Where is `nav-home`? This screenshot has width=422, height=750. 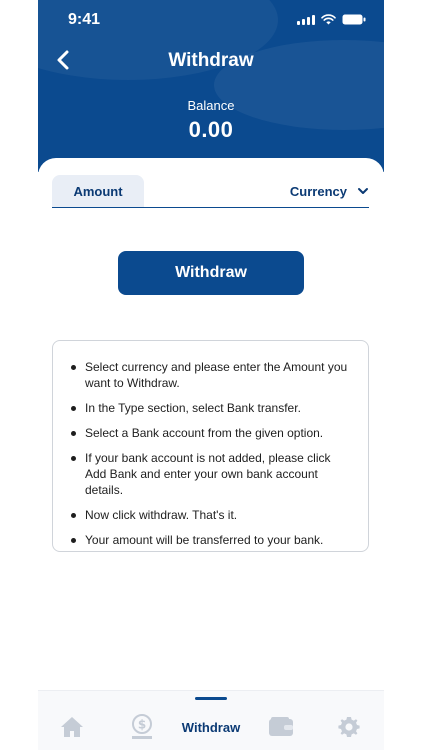
nav-home is located at coordinates (72, 727).